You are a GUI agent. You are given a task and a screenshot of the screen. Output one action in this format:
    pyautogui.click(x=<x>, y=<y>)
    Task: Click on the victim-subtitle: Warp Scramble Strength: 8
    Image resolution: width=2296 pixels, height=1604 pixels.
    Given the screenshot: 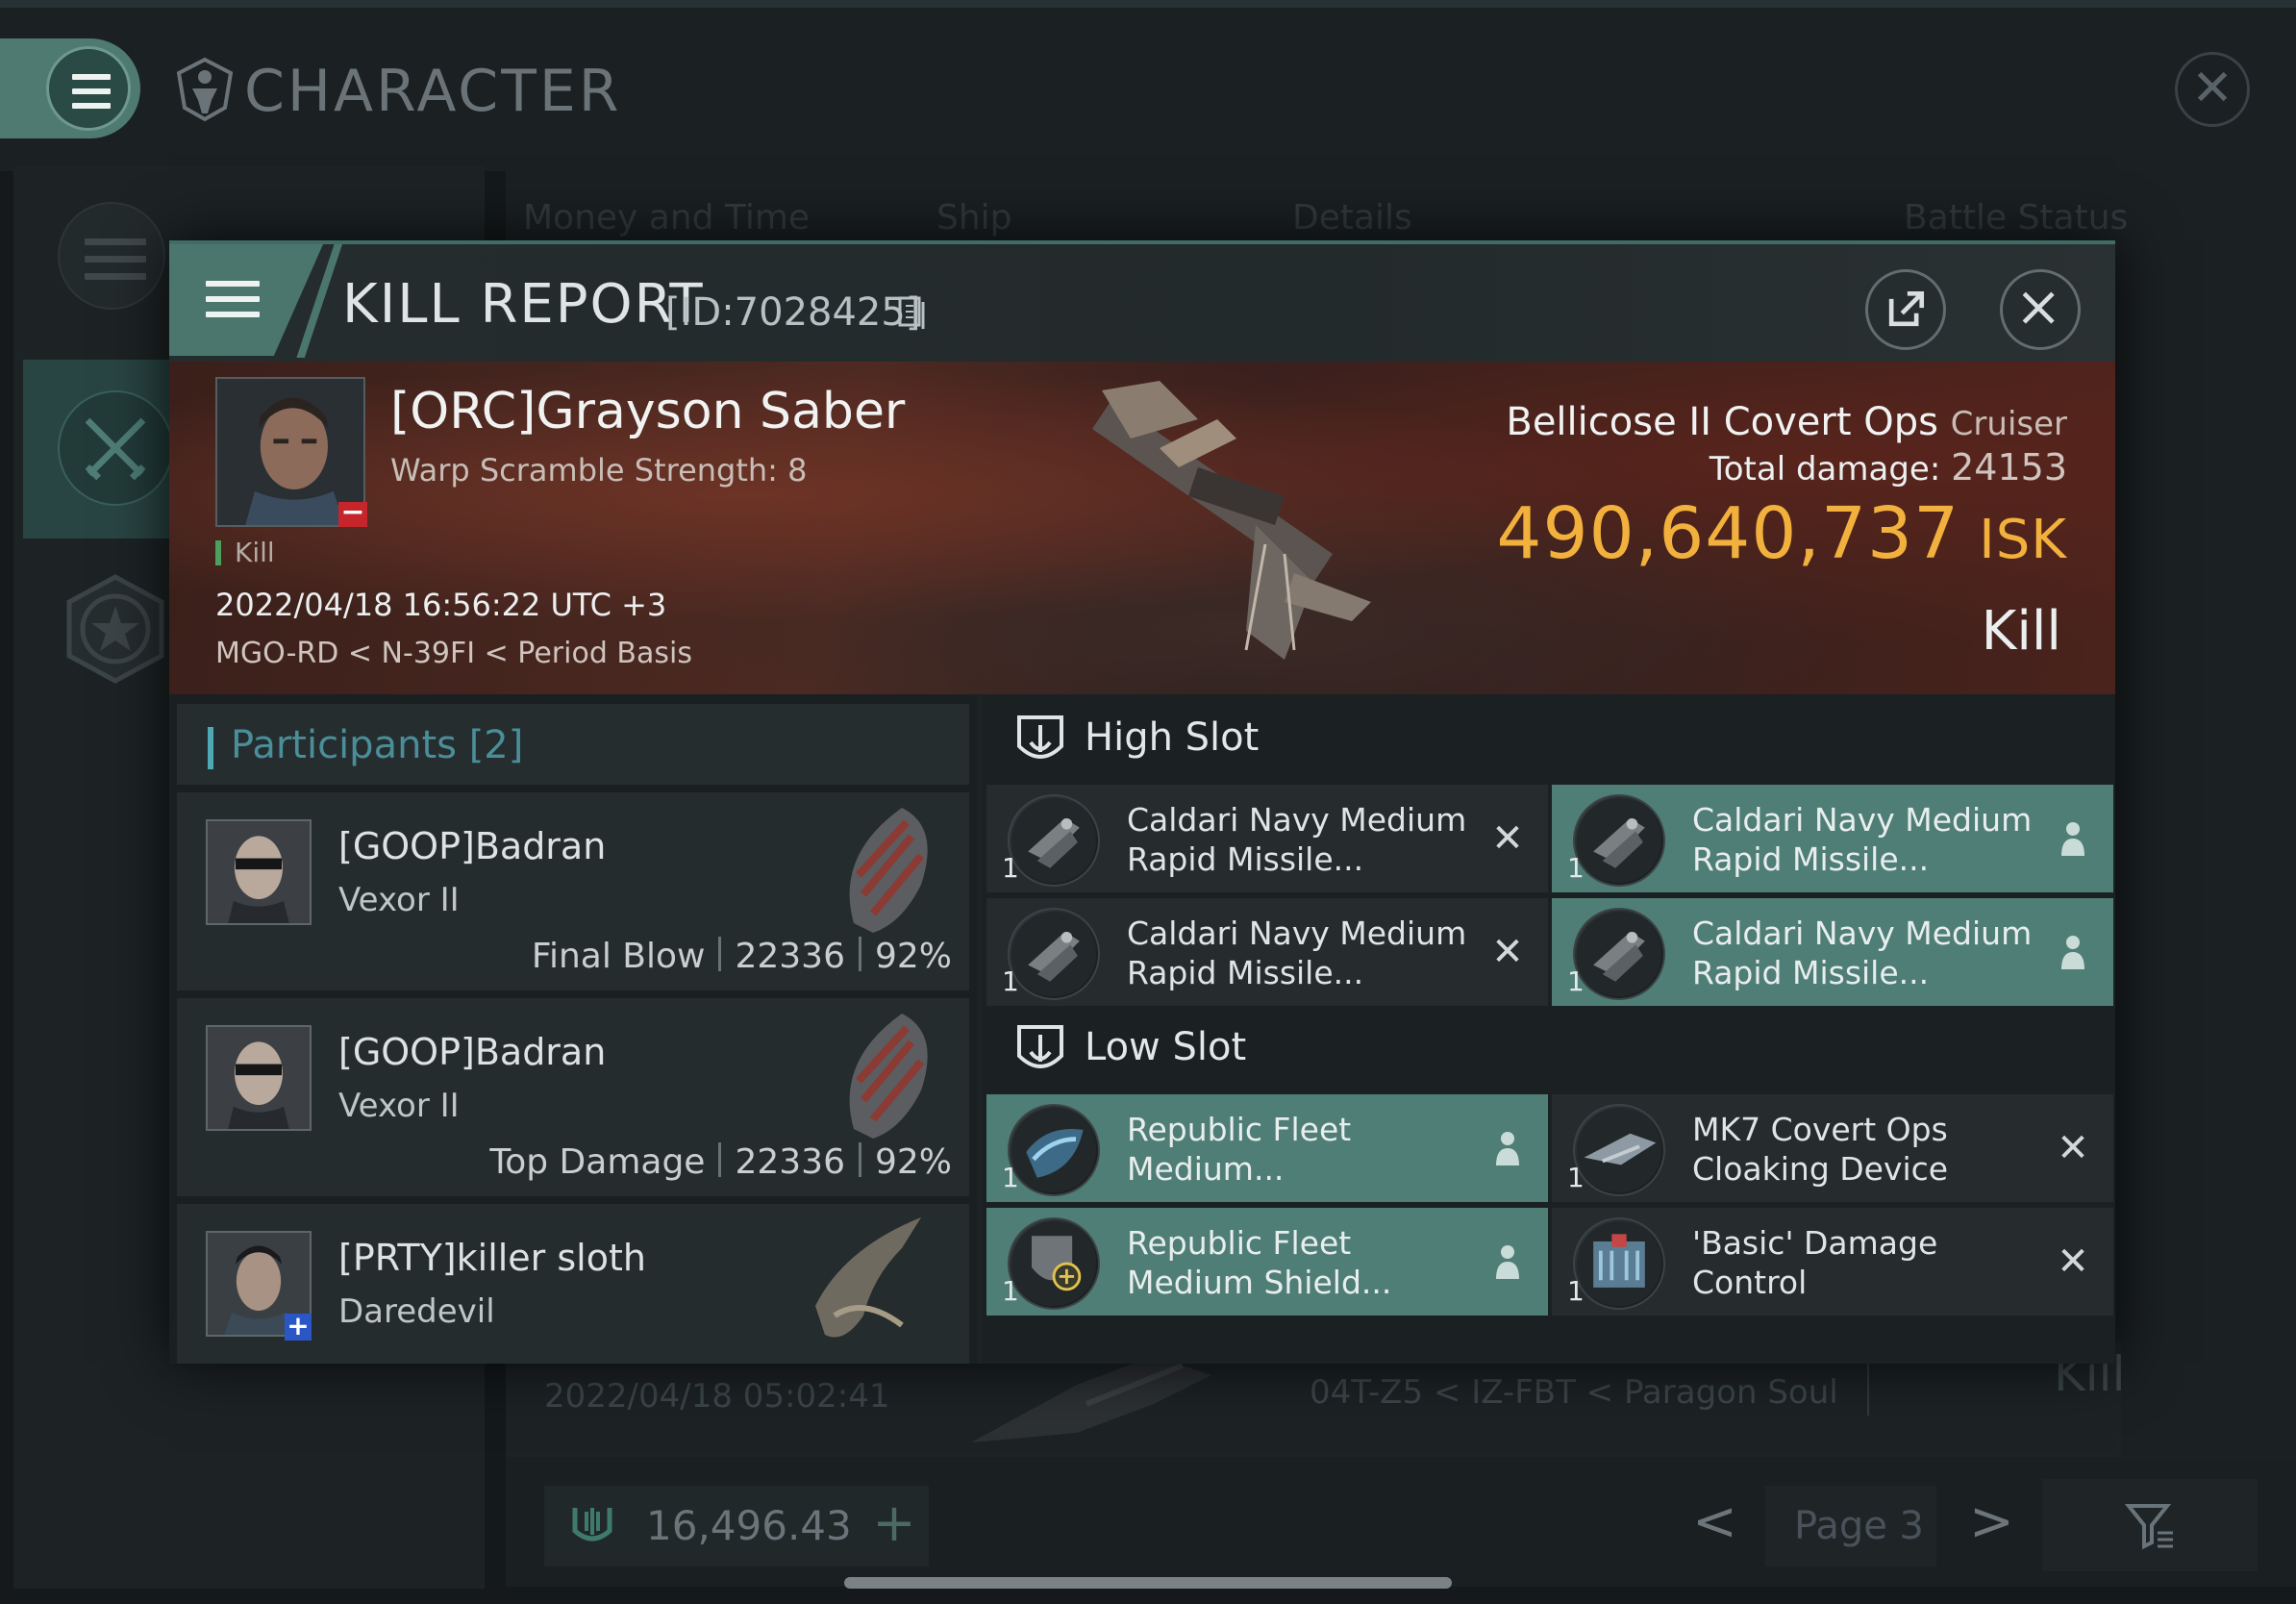 What is the action you would take?
    pyautogui.click(x=599, y=470)
    